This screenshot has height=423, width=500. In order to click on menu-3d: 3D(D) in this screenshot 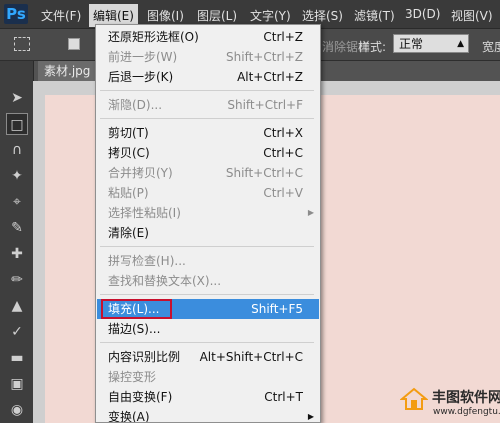, I will do `click(422, 14)`.